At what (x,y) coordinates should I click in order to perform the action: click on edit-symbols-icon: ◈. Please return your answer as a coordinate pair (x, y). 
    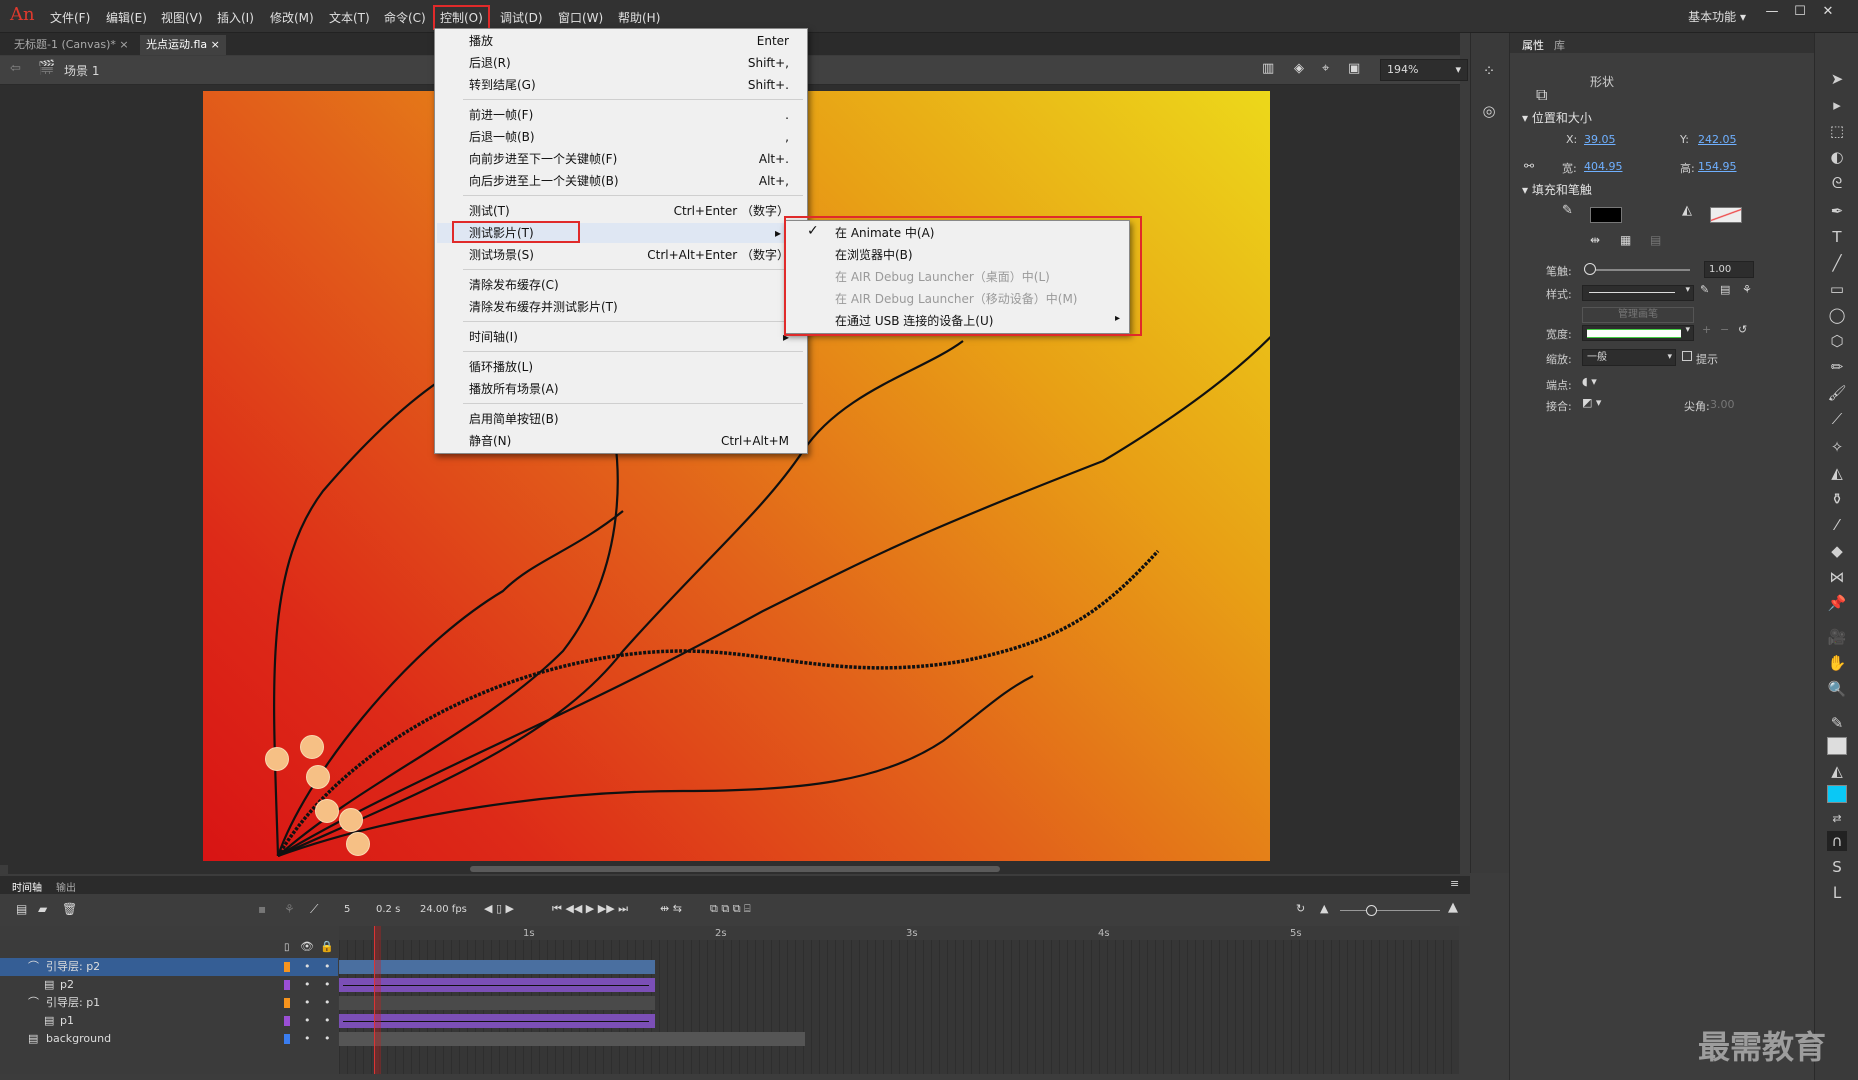
    Looking at the image, I should click on (1299, 68).